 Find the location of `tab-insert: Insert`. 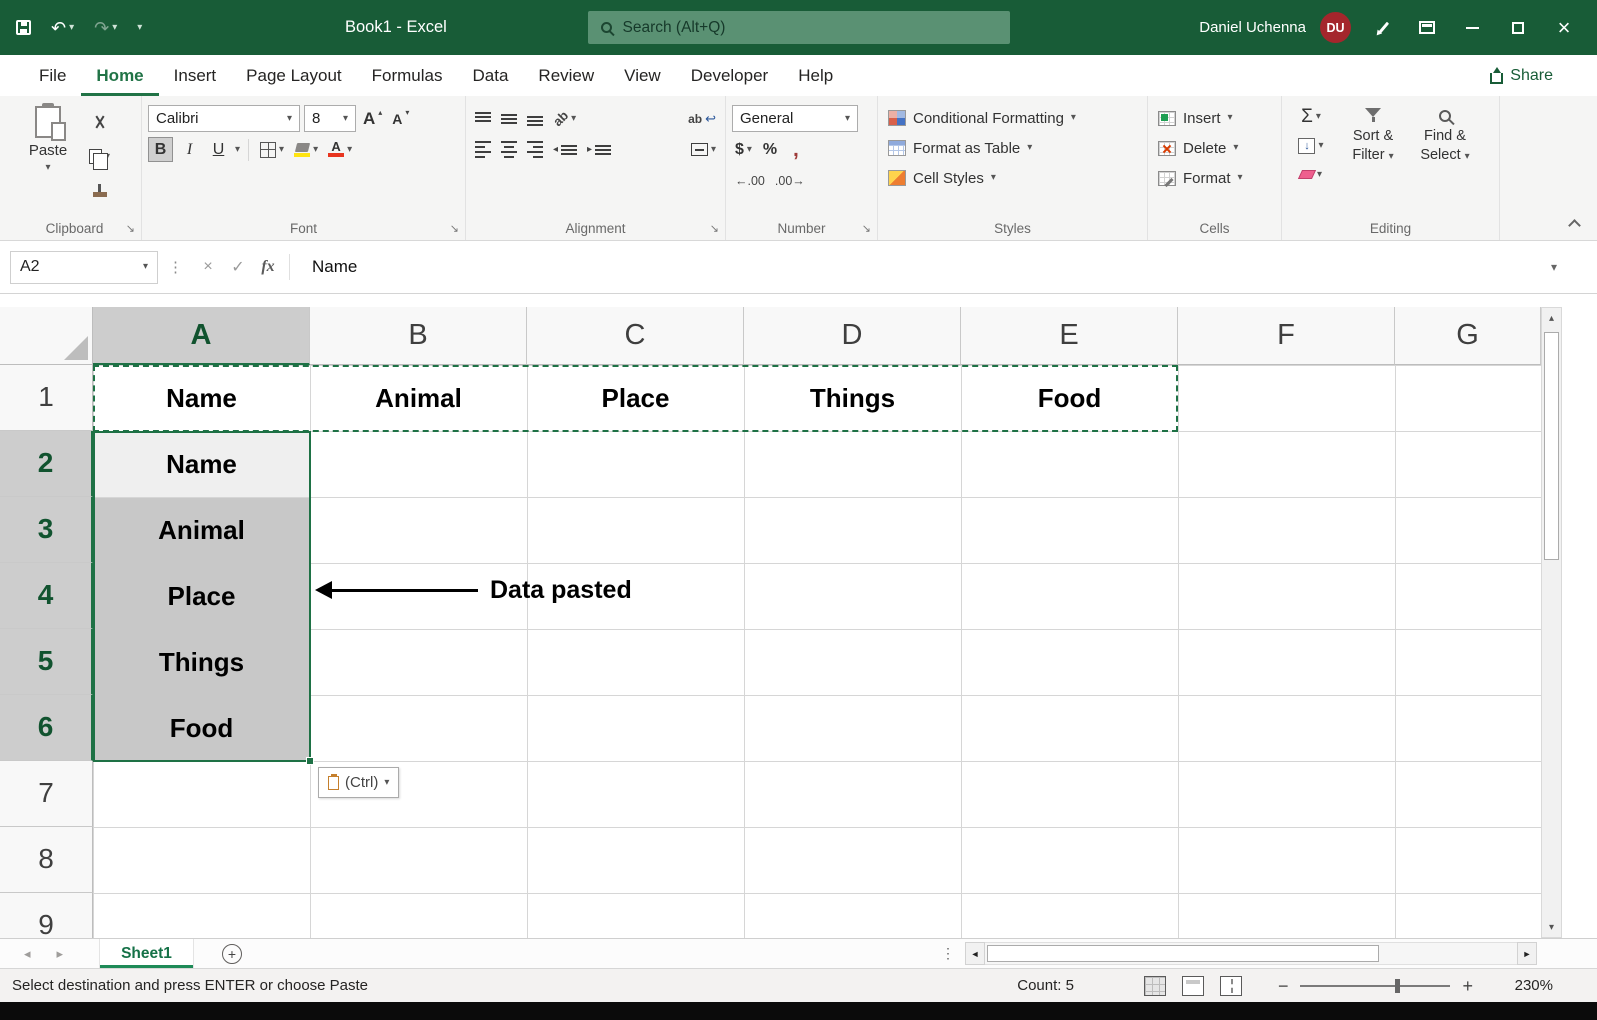

tab-insert: Insert is located at coordinates (195, 75).